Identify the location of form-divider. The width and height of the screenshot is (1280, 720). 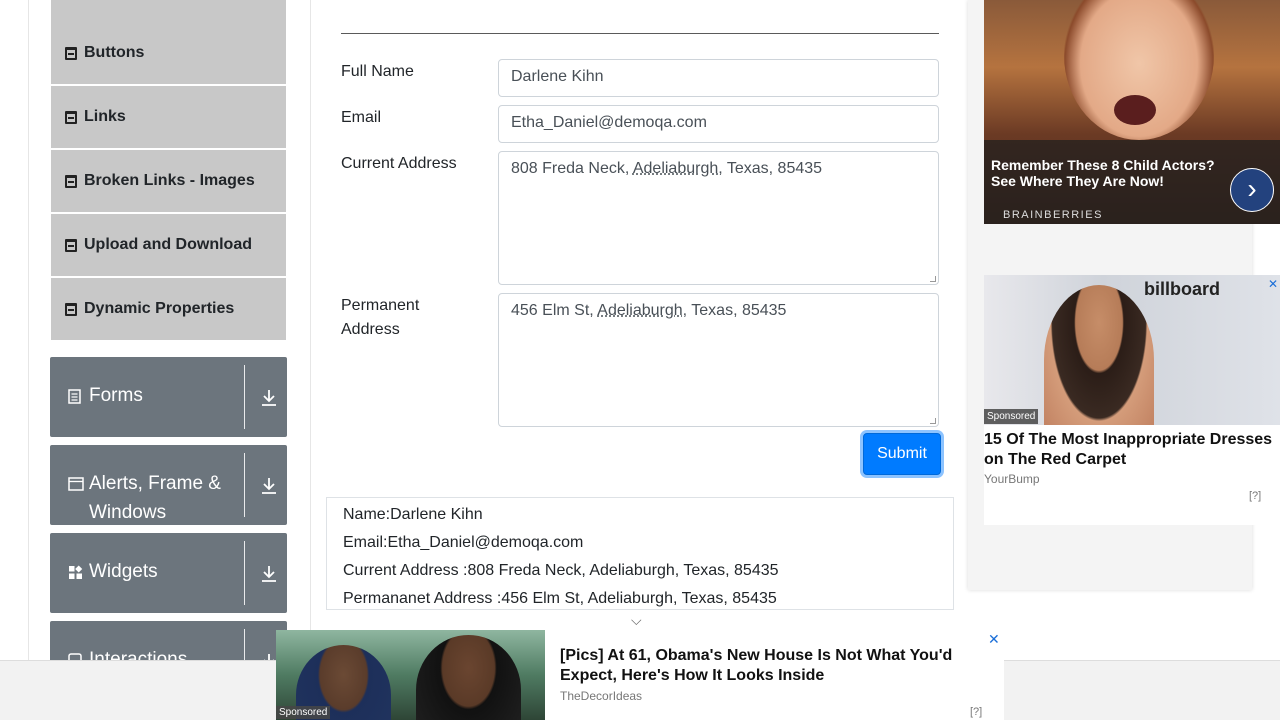
(640, 33).